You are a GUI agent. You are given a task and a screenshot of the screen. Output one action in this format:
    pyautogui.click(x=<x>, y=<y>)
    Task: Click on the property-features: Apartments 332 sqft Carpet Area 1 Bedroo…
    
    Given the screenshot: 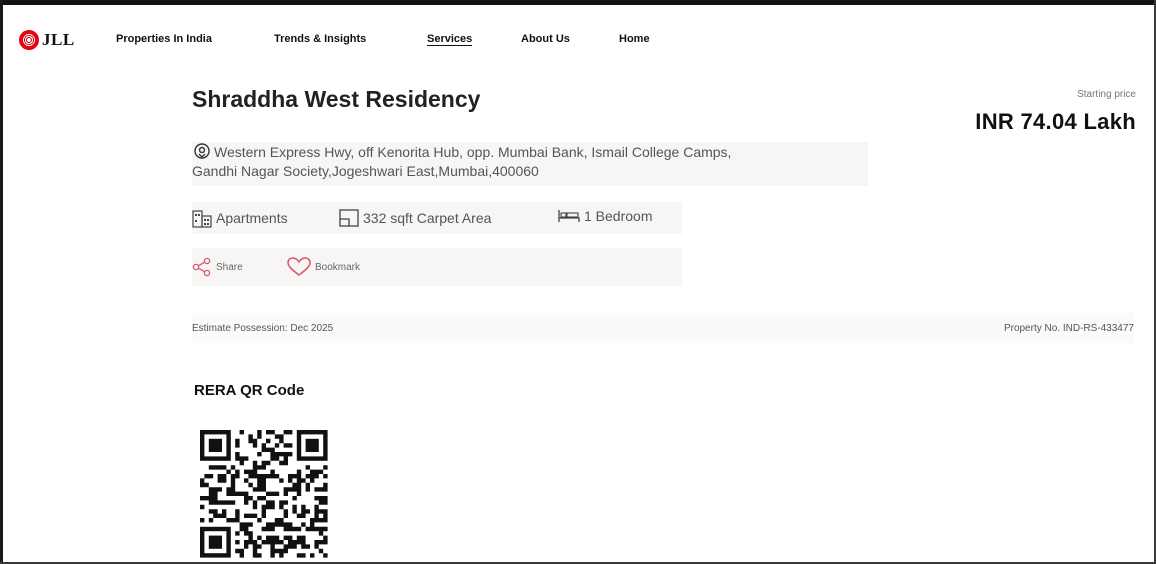 What is the action you would take?
    pyautogui.click(x=437, y=218)
    